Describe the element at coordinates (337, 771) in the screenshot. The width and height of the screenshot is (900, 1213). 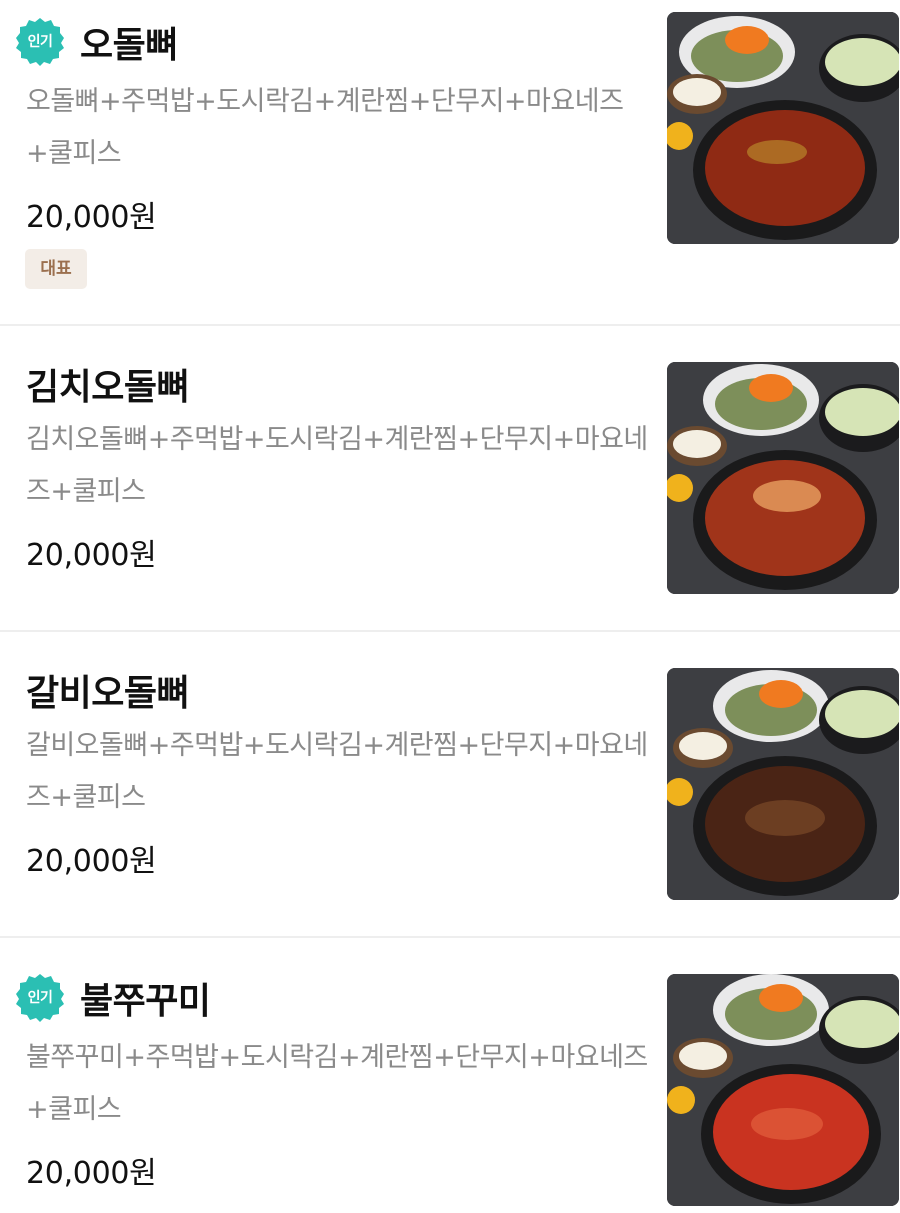
I see `item-description: 갈비오돌뼈+주먹밥+도시락김+계란찜+단무지+마요네즈+쿨피스` at that location.